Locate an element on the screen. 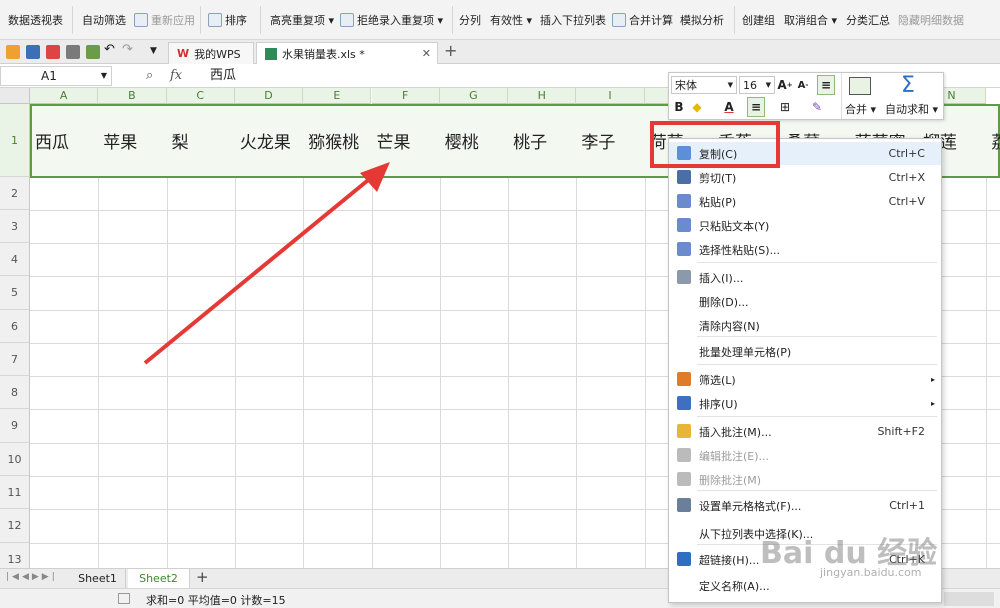 This screenshot has width=1000, height=608. create-group-button: 创建组 is located at coordinates (758, 20).